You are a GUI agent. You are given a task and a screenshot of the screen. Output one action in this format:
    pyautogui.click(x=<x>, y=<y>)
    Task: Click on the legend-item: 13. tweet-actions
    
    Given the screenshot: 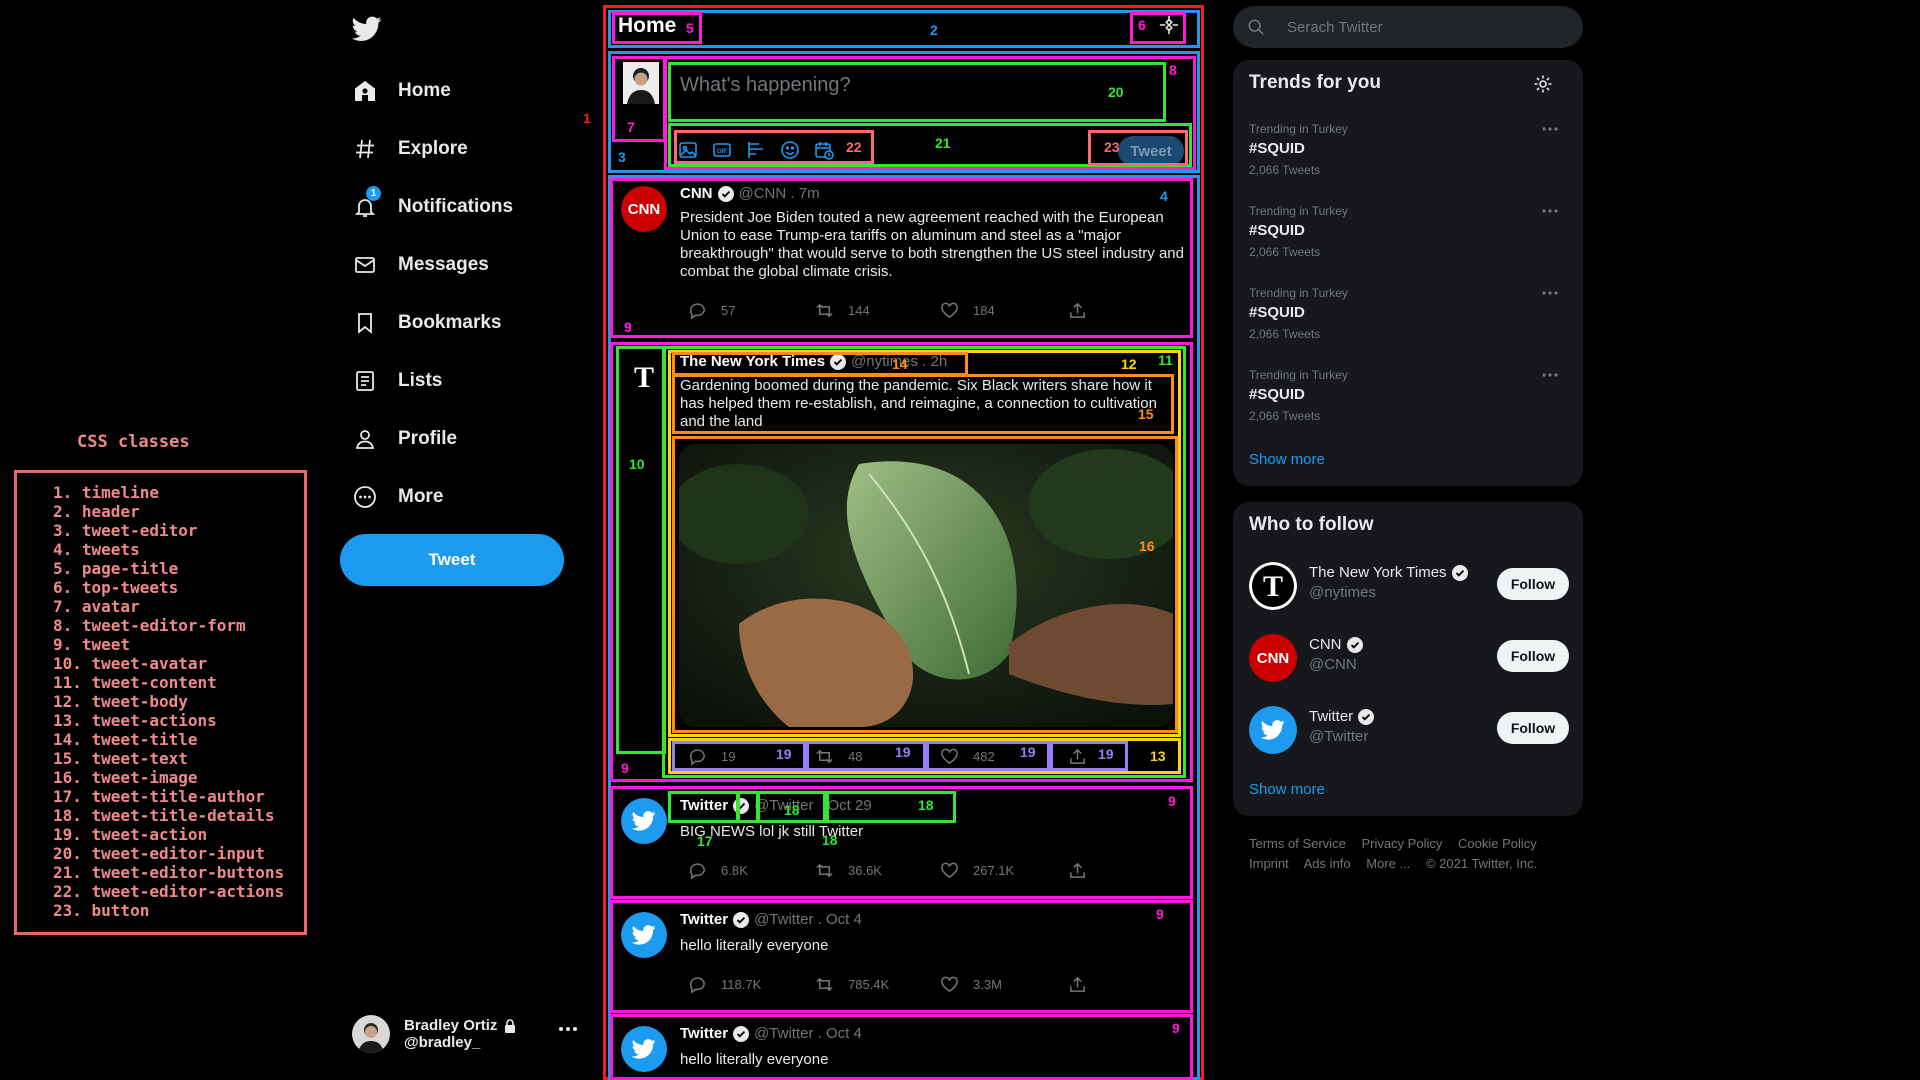 What is the action you would take?
    pyautogui.click(x=135, y=720)
    